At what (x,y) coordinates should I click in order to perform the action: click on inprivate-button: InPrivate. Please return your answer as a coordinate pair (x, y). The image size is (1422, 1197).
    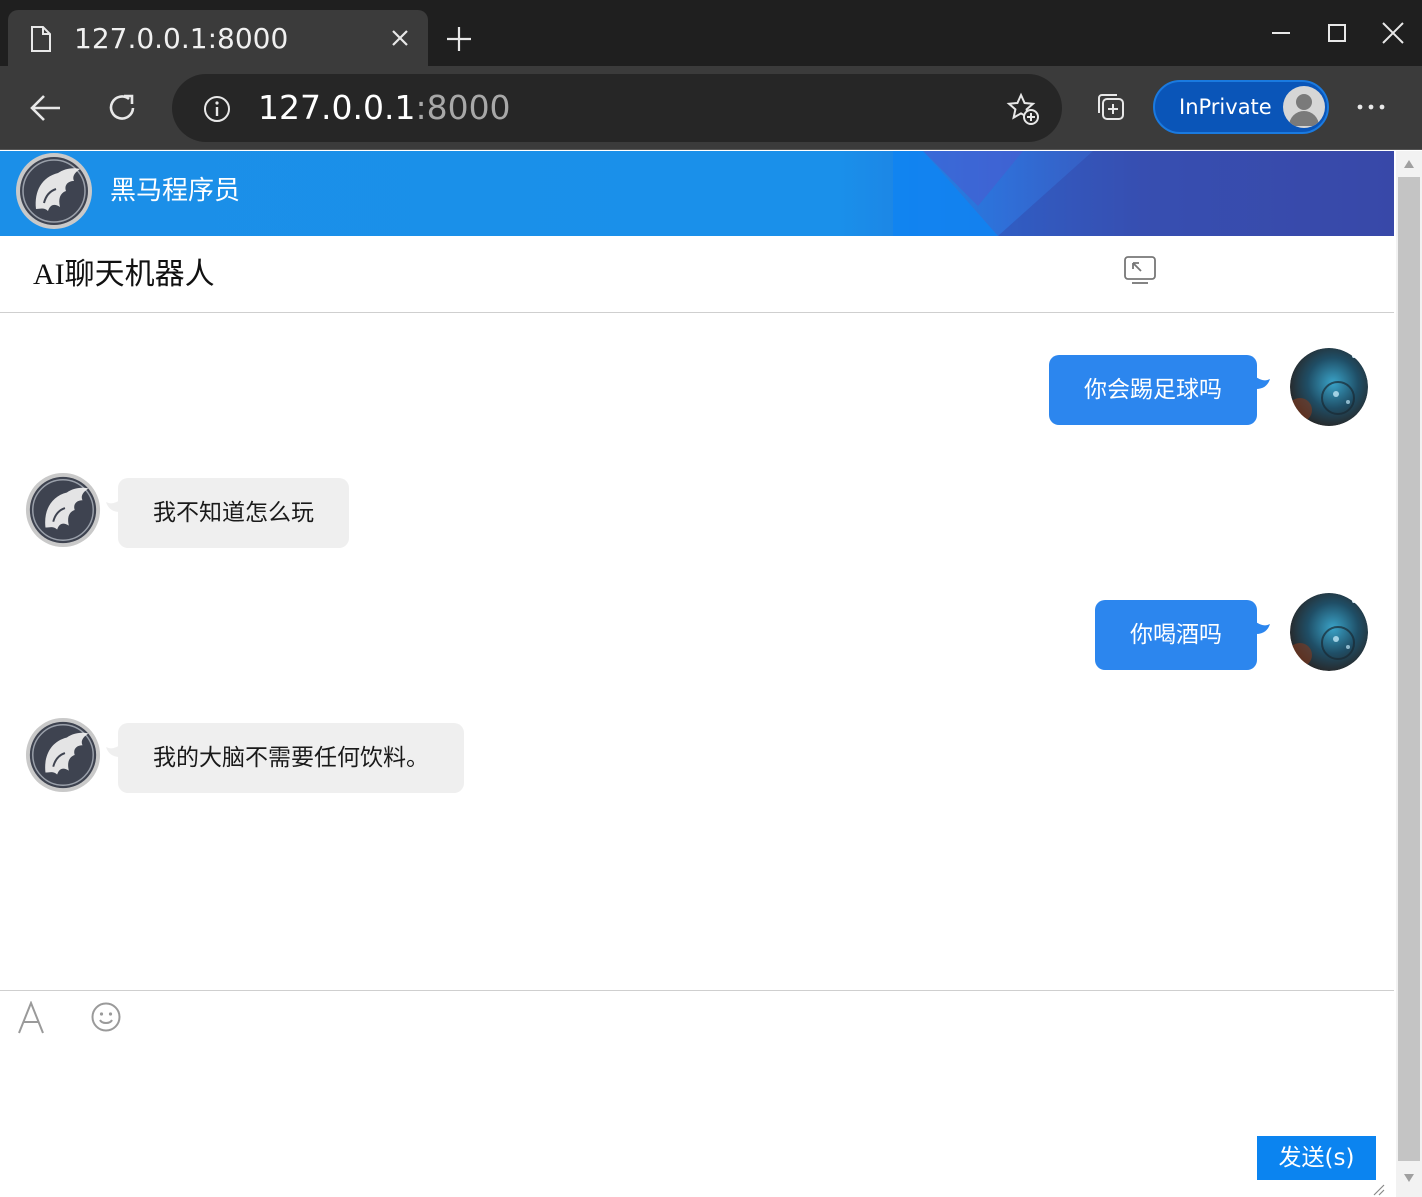
    Looking at the image, I should click on (1241, 107).